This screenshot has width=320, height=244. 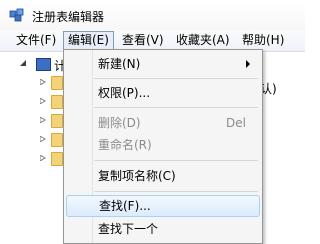 What do you see at coordinates (68, 17) in the screenshot?
I see `window-title: 注册表编辑器` at bounding box center [68, 17].